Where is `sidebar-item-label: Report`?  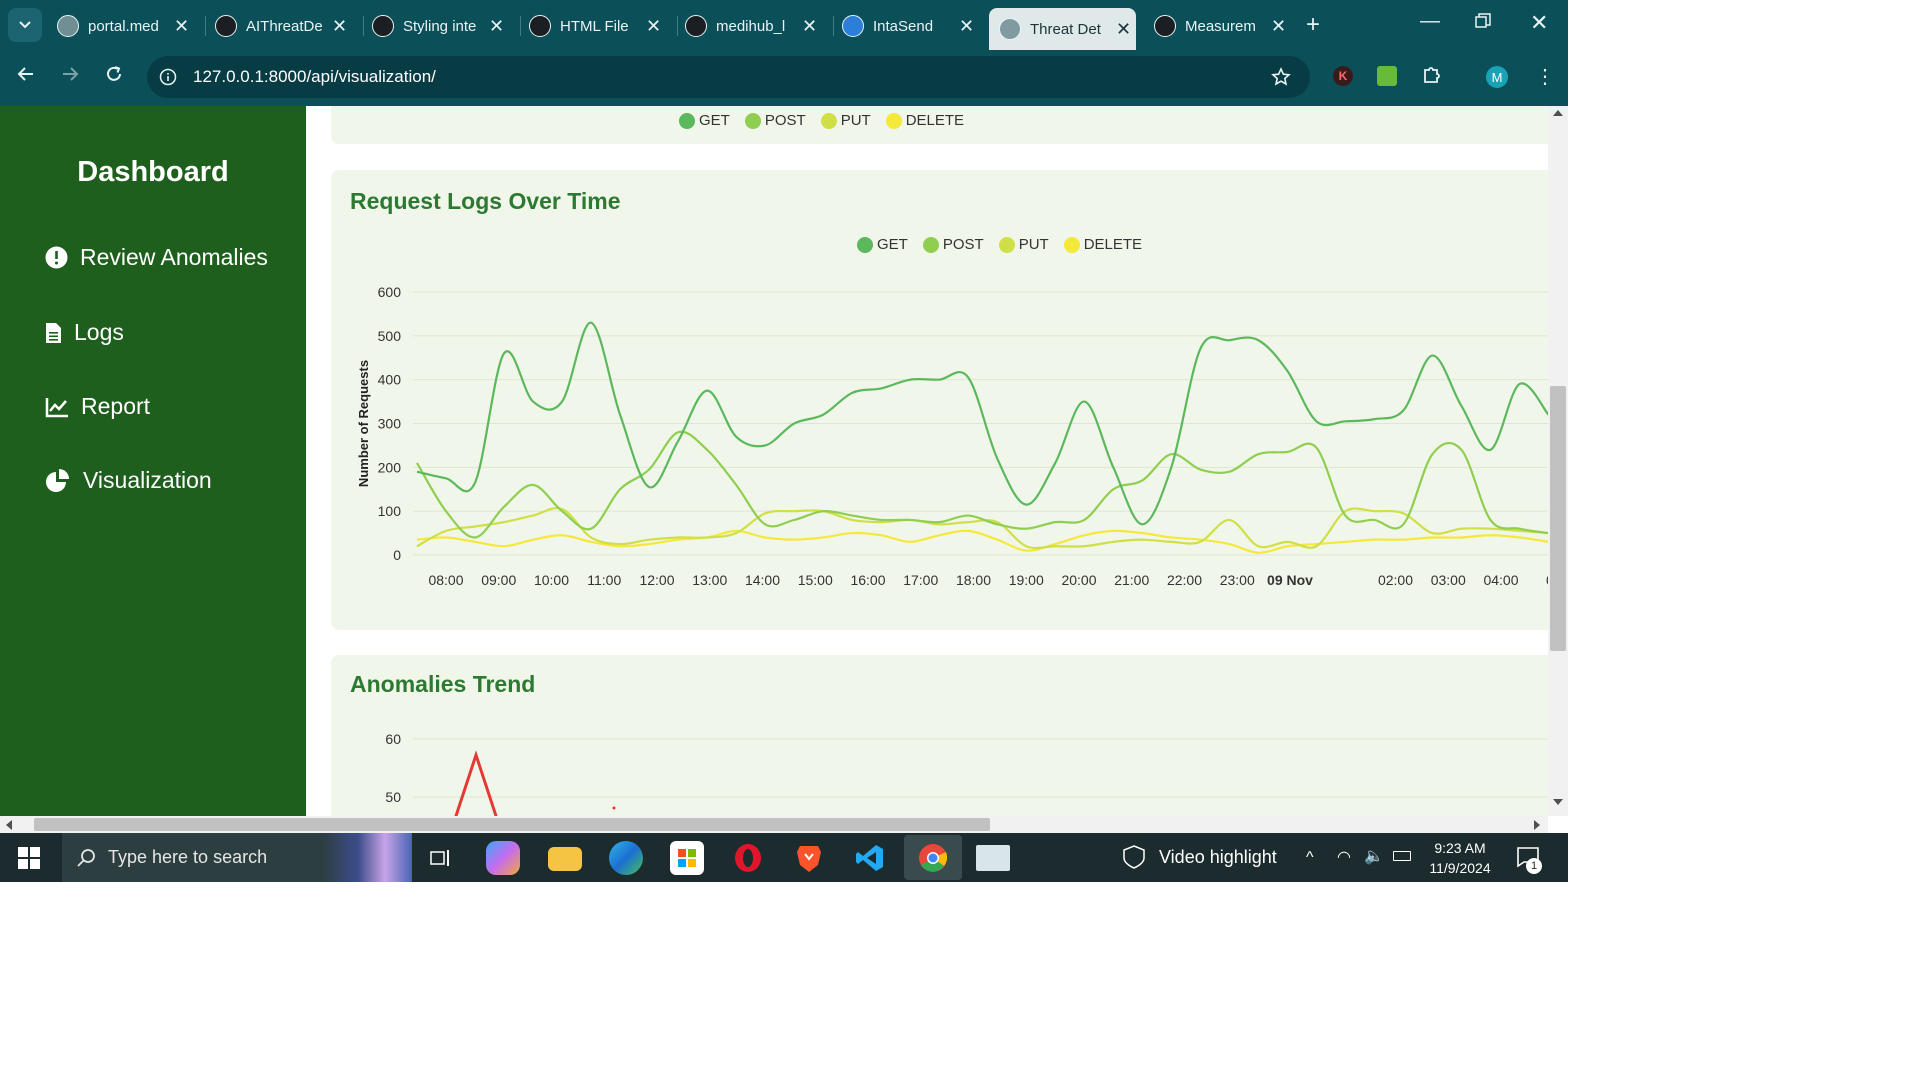
sidebar-item-label: Report is located at coordinates (116, 406).